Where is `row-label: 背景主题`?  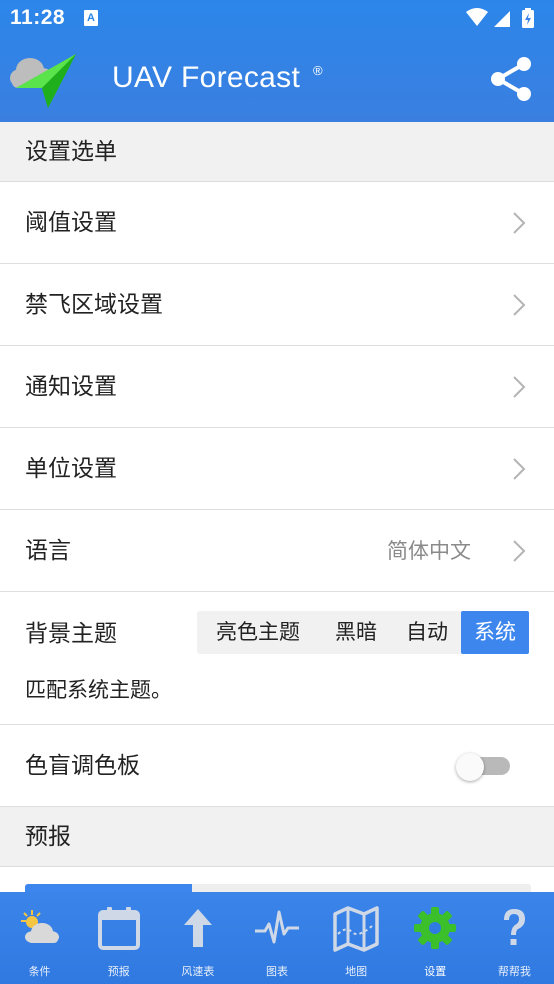 row-label: 背景主题 is located at coordinates (71, 634).